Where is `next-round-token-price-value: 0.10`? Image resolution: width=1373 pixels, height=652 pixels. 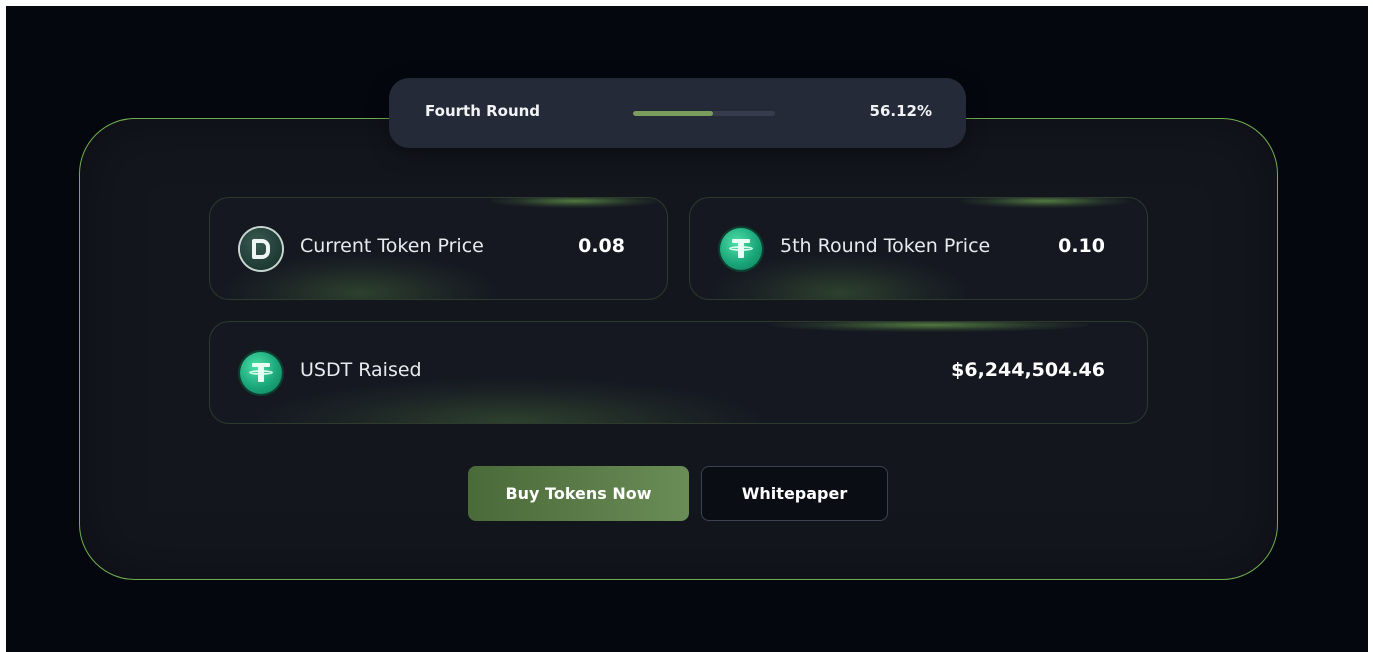
next-round-token-price-value: 0.10 is located at coordinates (1081, 246).